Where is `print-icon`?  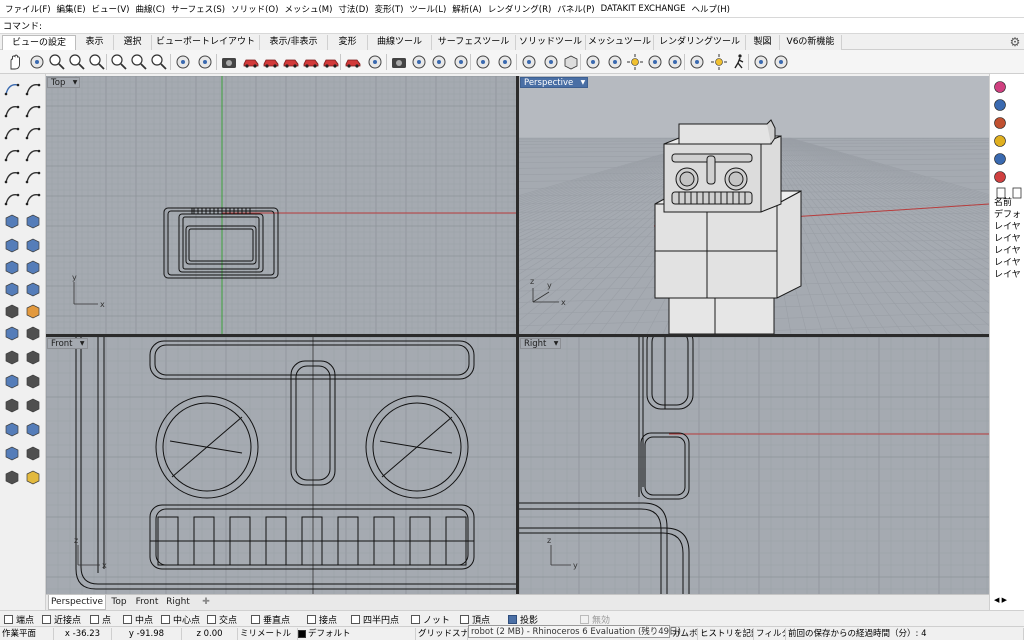 print-icon is located at coordinates (419, 62).